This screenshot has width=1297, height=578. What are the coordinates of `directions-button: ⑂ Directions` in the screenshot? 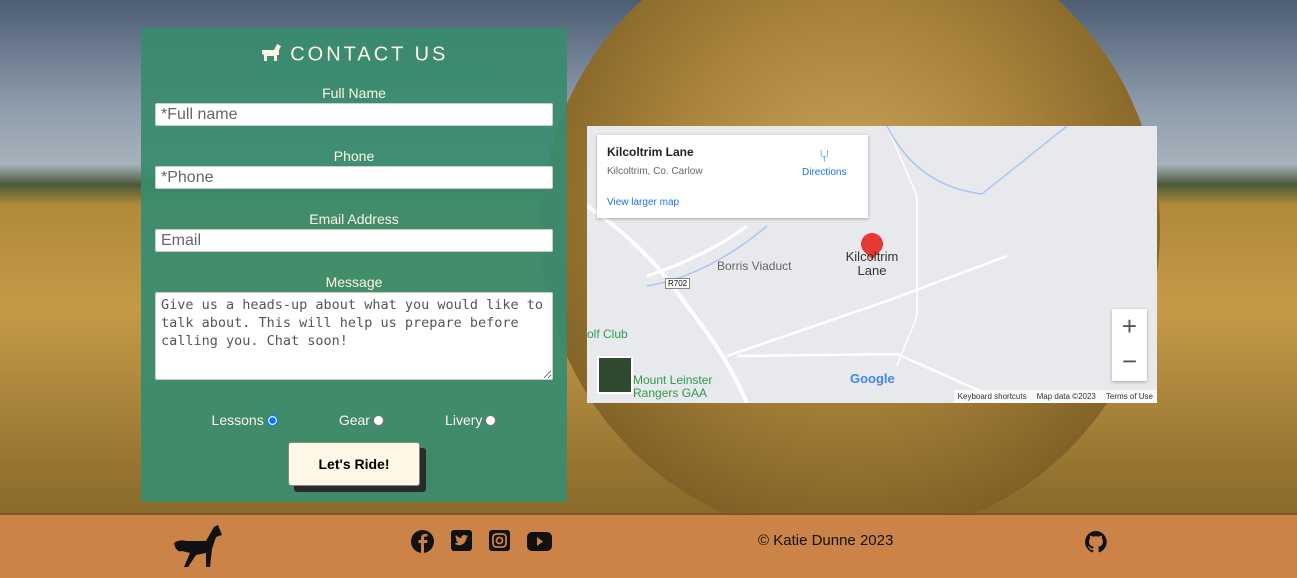 It's located at (824, 162).